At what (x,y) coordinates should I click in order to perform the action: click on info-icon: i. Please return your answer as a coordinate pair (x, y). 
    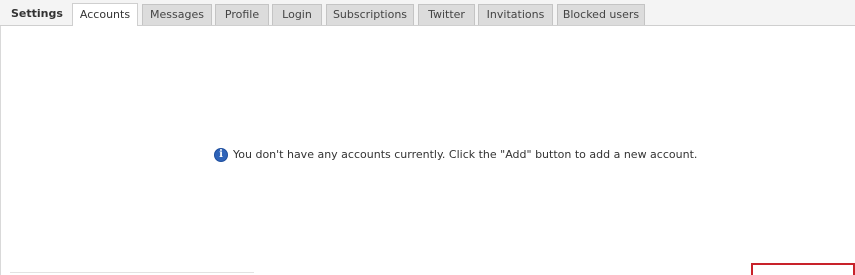
    Looking at the image, I should click on (221, 155).